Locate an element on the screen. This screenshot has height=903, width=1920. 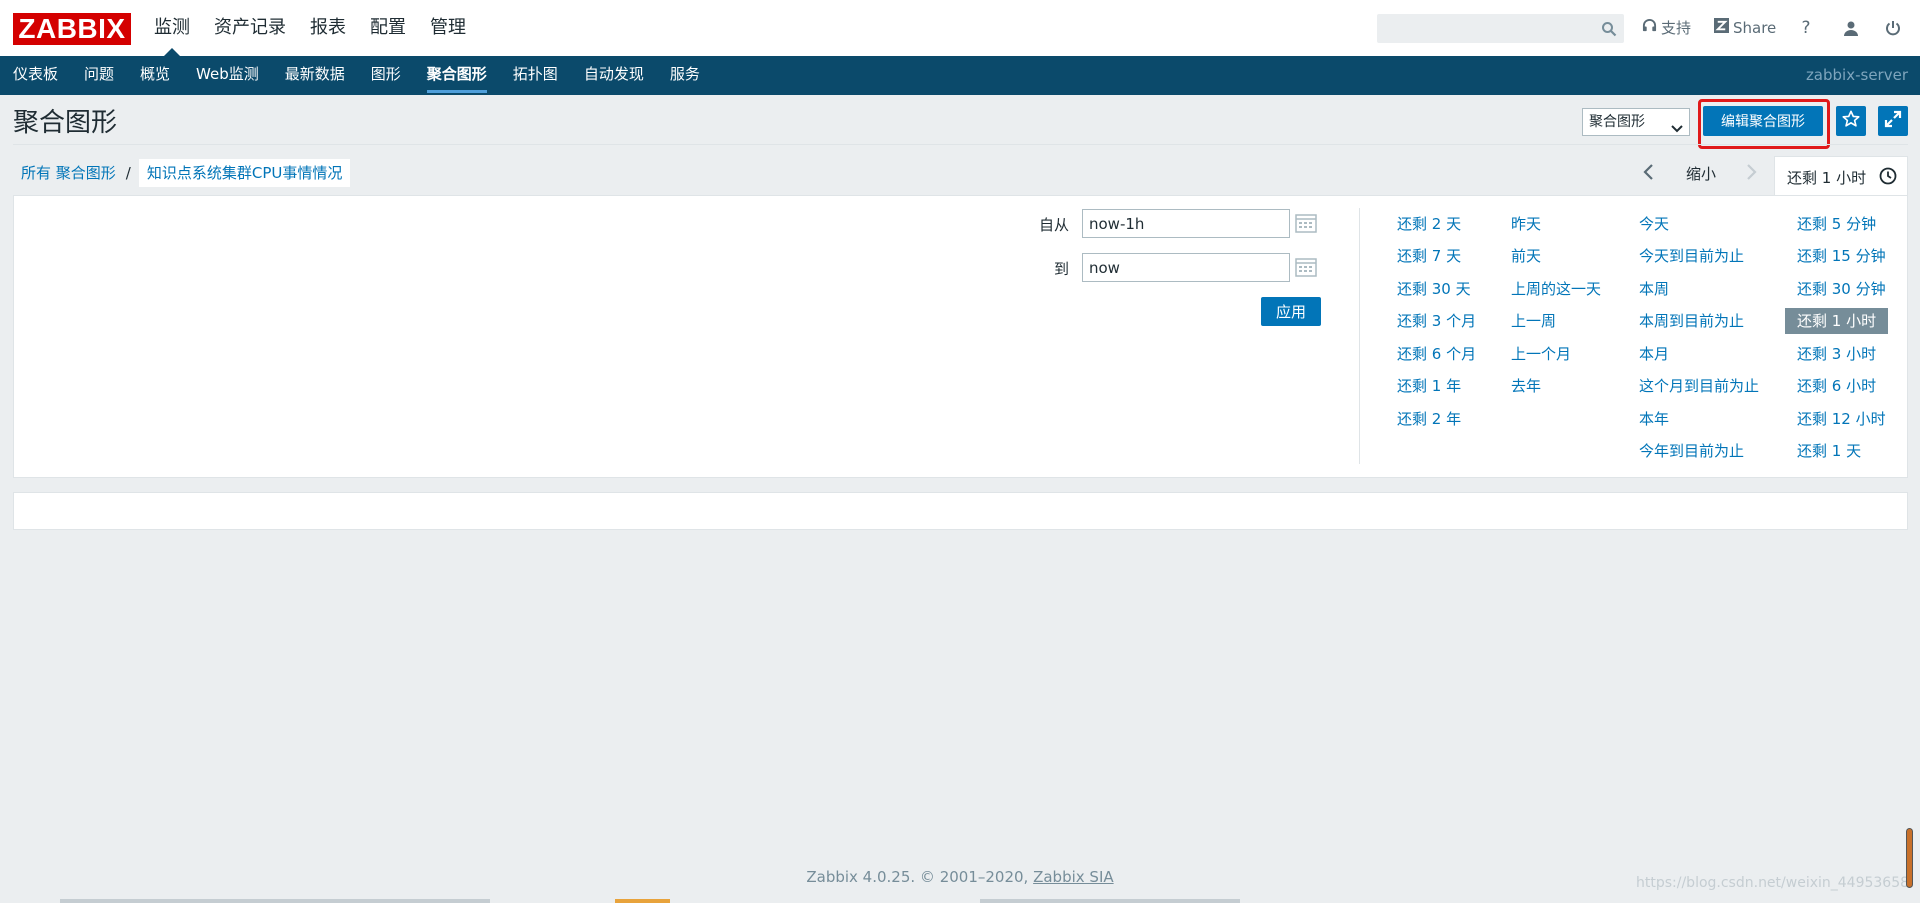
quick-range-link: 还剩 1 年 is located at coordinates (1429, 386).